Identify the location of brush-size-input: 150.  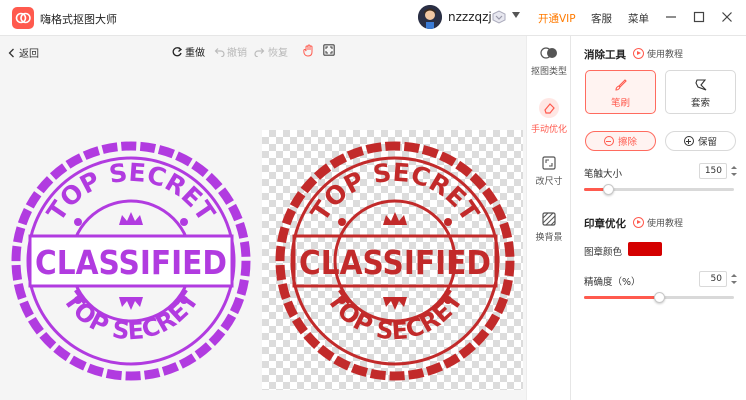
(713, 171).